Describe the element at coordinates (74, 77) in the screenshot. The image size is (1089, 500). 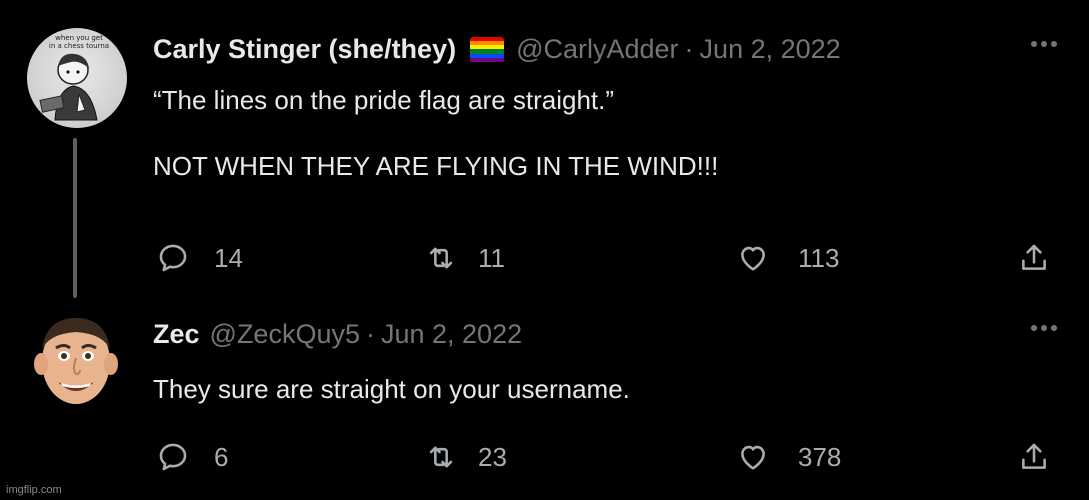
I see `cartoon-chess-player-avatar-image: when you get in a chess tourna` at that location.